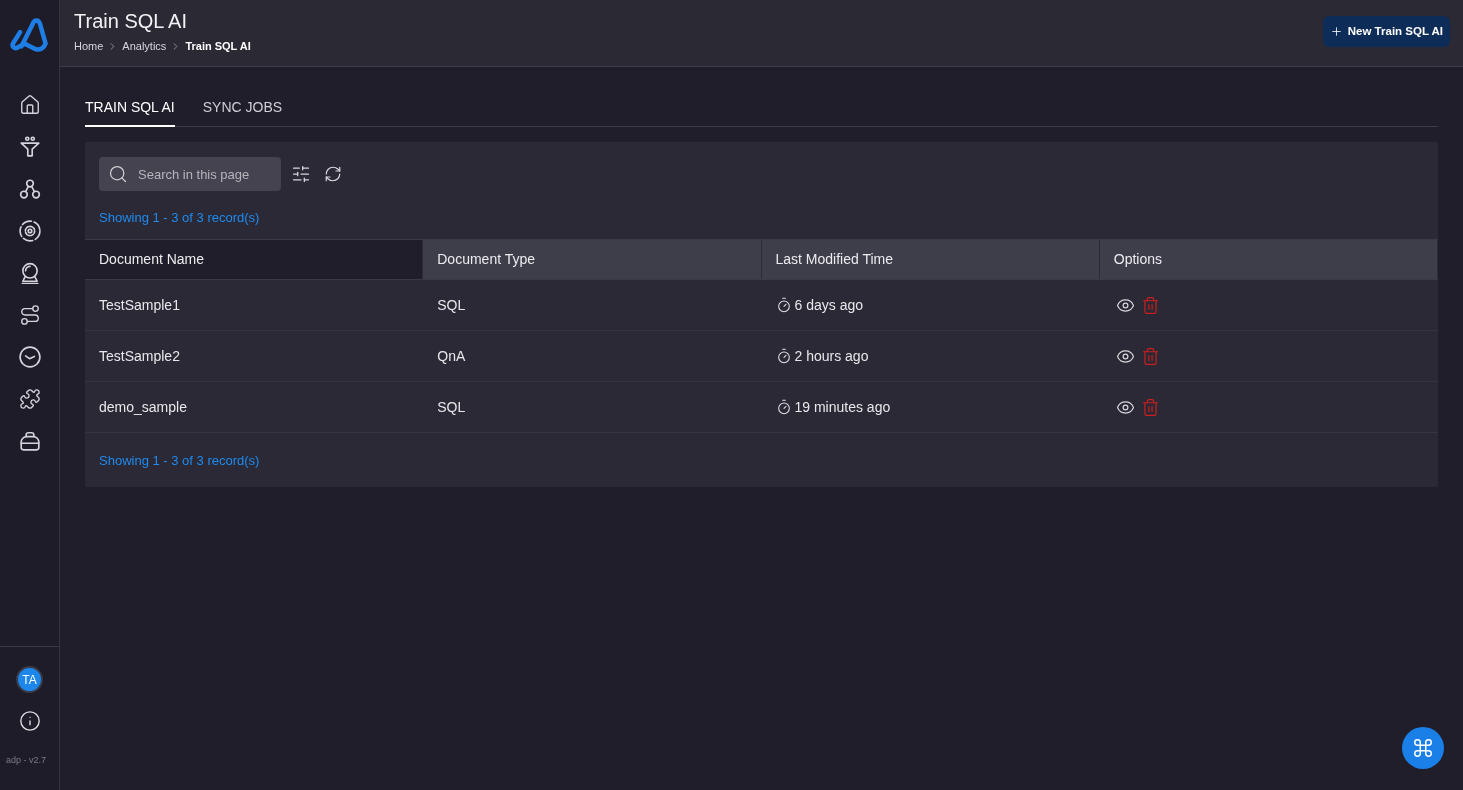 This screenshot has height=790, width=1463. What do you see at coordinates (29, 273) in the screenshot?
I see `crystal-ball-icon` at bounding box center [29, 273].